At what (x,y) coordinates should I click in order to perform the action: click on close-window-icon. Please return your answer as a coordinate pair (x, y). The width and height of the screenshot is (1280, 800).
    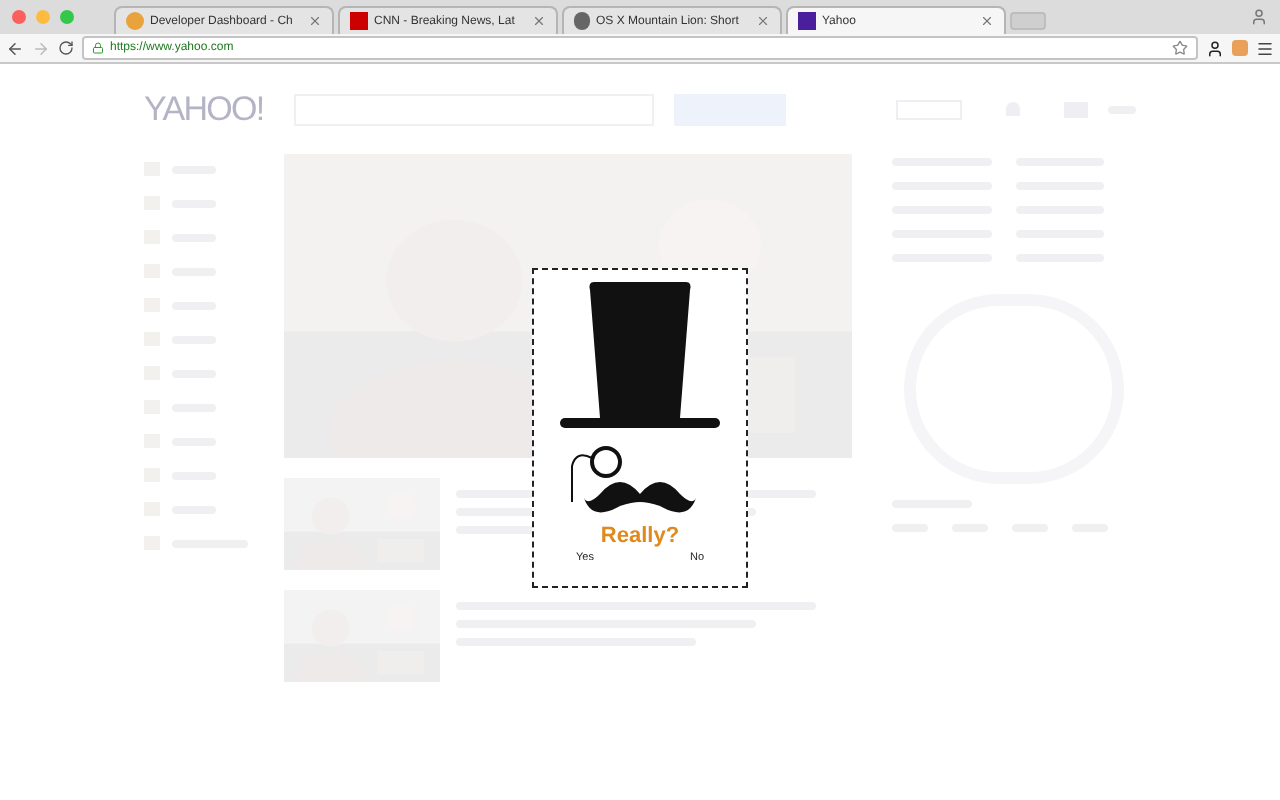
    Looking at the image, I should click on (19, 17).